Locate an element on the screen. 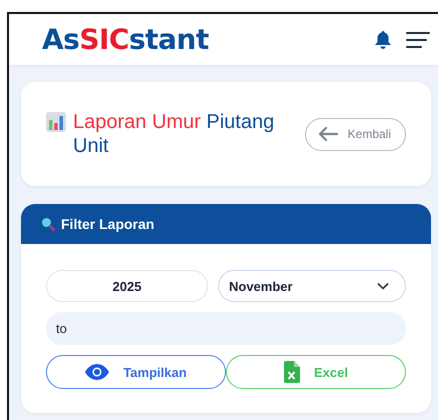 The height and width of the screenshot is (420, 438). date-range-field: to is located at coordinates (226, 328).